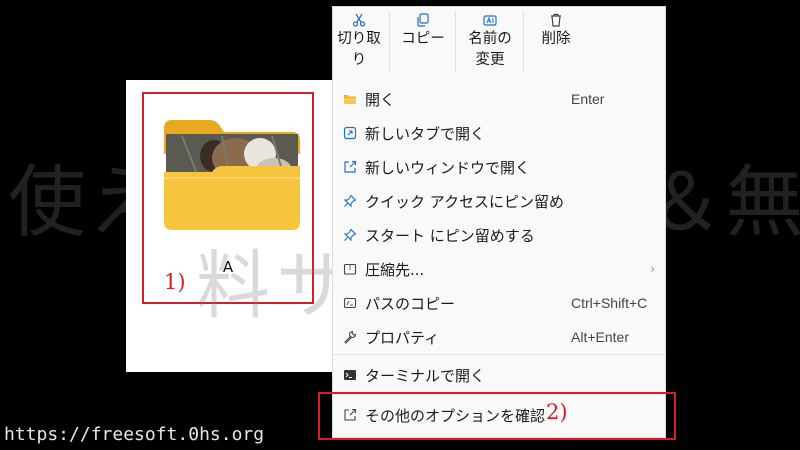 This screenshot has width=800, height=450. Describe the element at coordinates (556, 29) in the screenshot. I see `delete-button: 削除` at that location.